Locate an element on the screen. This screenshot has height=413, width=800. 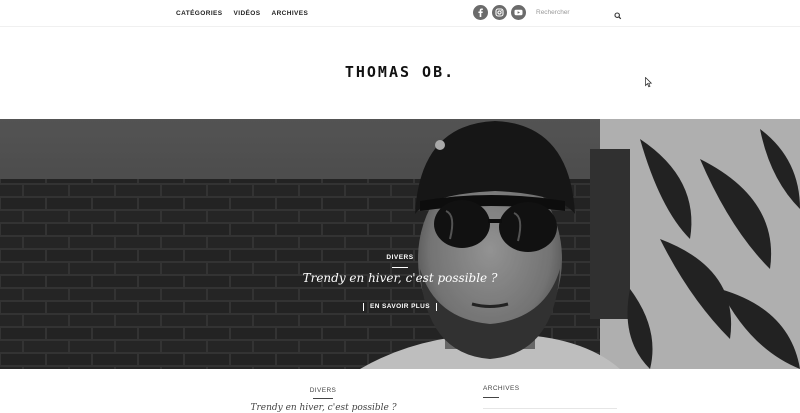
nav-item-archives: ARCHIVES is located at coordinates (289, 13).